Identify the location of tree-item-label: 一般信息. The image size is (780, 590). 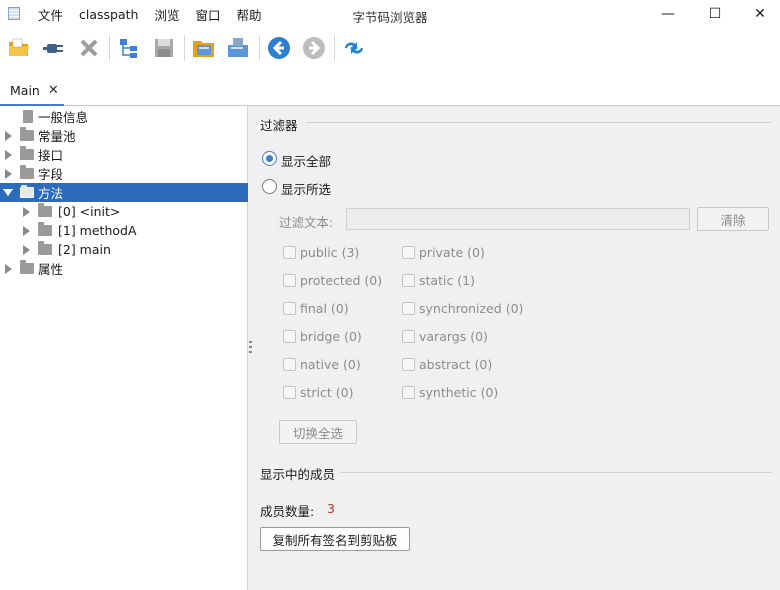
(63, 117).